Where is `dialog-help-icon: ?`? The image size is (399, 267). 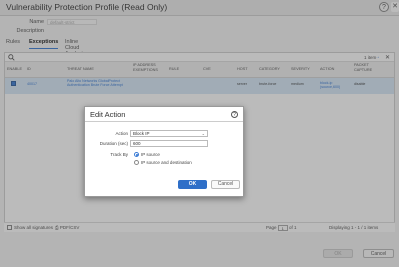
dialog-help-icon: ? is located at coordinates (234, 114).